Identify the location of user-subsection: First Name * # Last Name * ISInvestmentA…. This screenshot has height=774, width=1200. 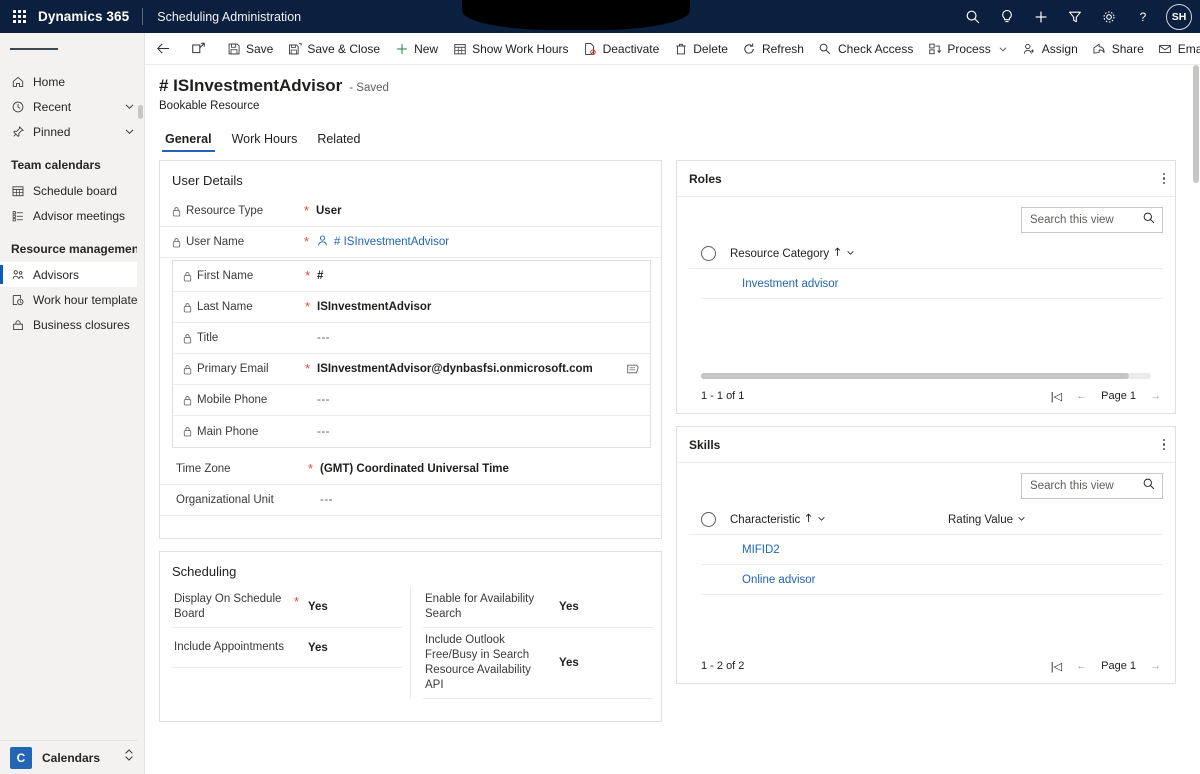
(411, 354).